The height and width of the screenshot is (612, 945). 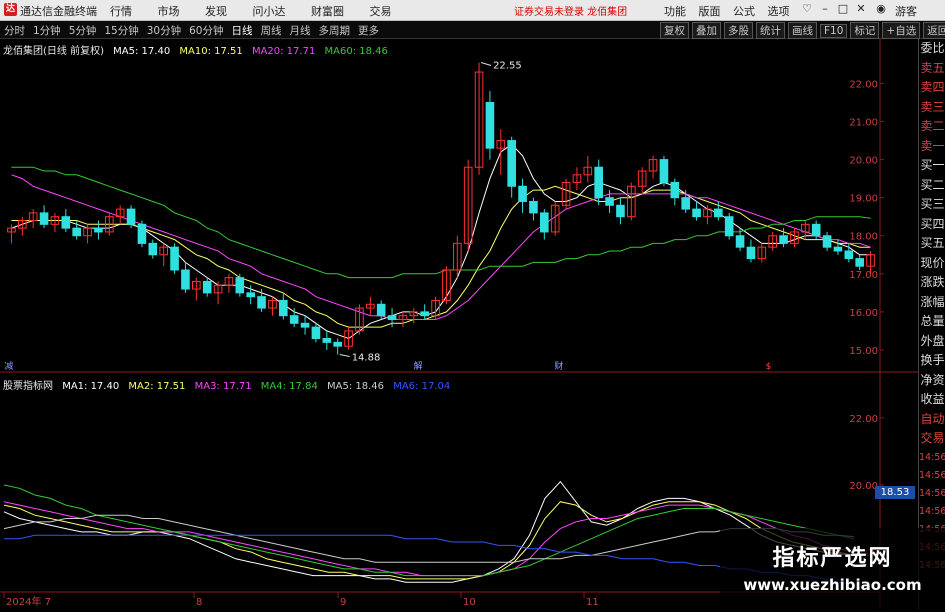 I want to click on indicator-tick-label: 22.00, so click(x=863, y=419).